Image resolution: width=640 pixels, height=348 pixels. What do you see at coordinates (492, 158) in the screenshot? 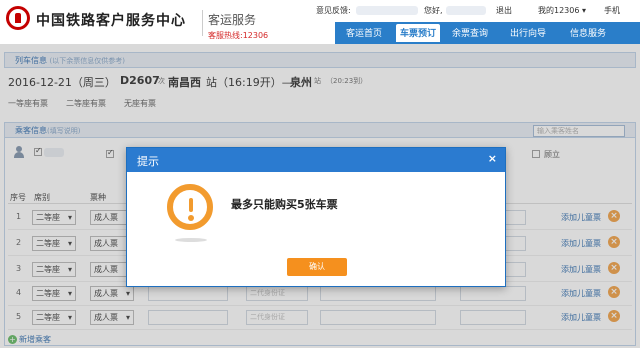
I see `close-icon: ×` at bounding box center [492, 158].